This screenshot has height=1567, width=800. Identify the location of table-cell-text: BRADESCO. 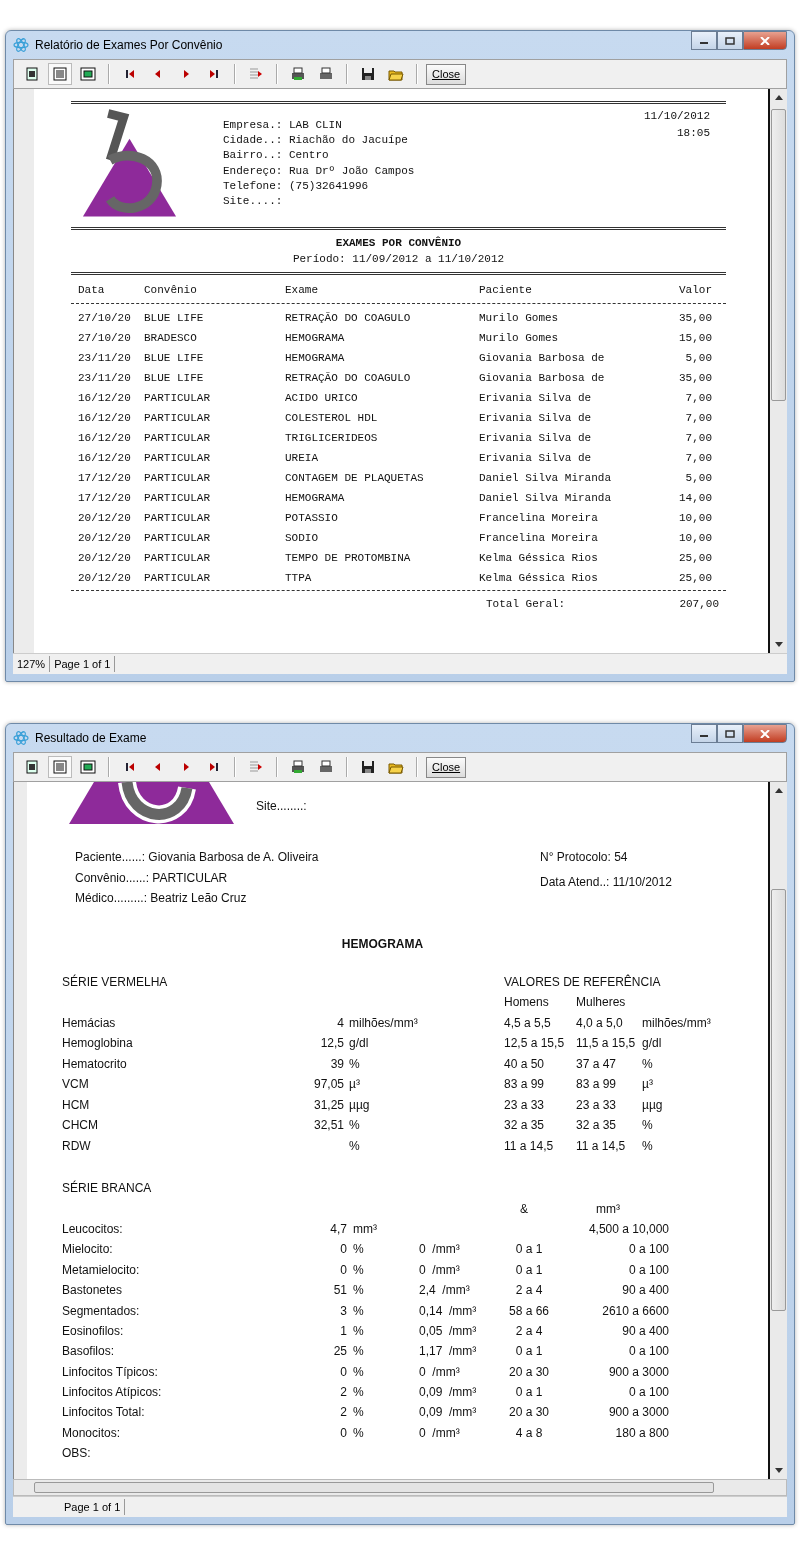
(171, 338).